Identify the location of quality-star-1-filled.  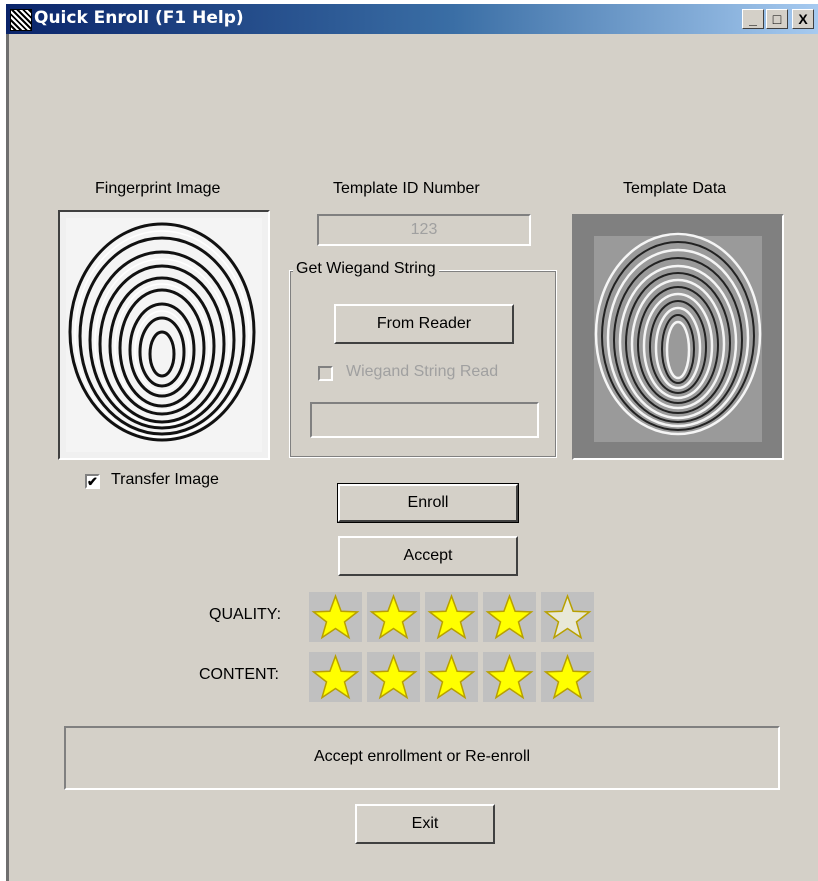
(335, 617).